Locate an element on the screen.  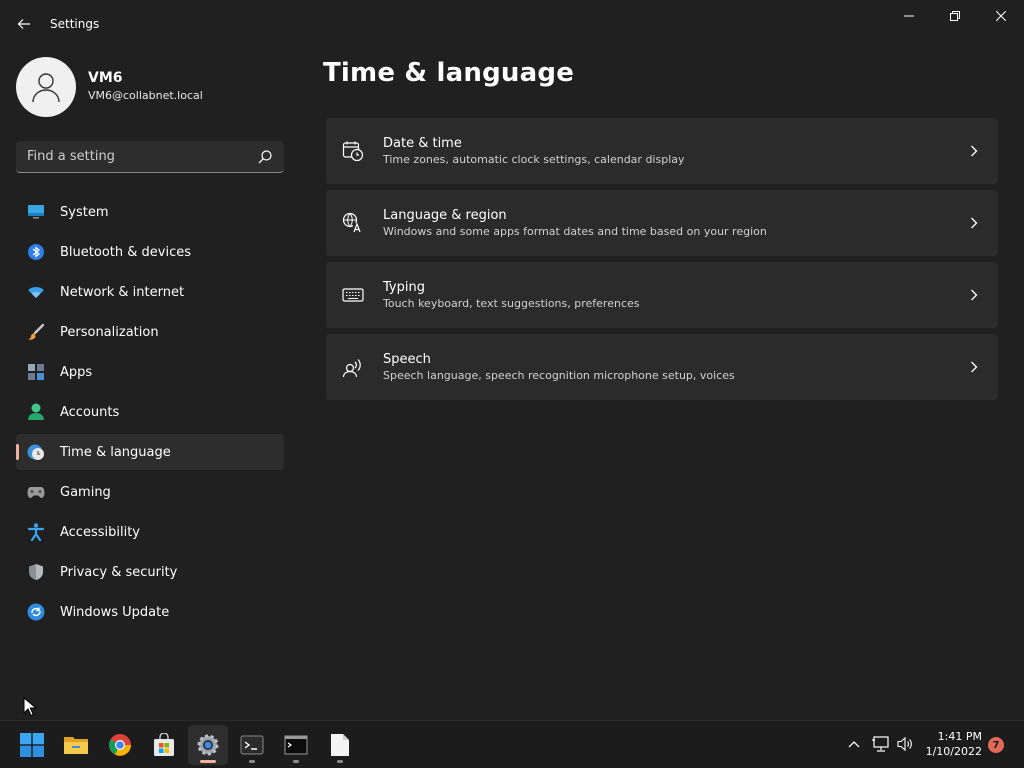
card-title: Language & region is located at coordinates (445, 215).